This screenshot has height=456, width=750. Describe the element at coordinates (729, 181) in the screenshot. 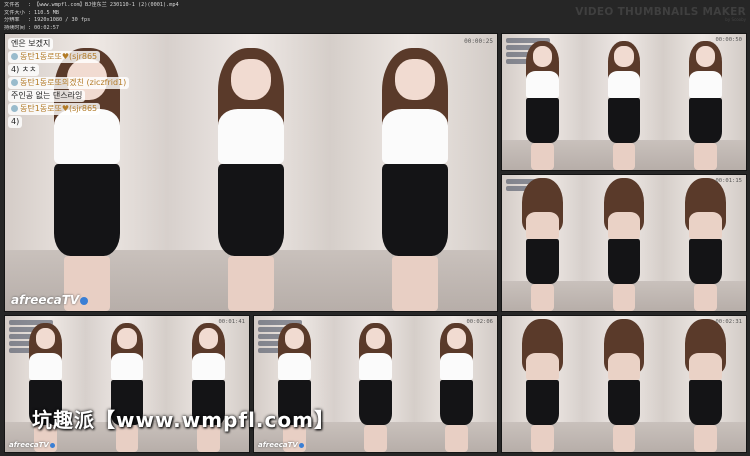

I see `timecode: 00:01:15` at that location.